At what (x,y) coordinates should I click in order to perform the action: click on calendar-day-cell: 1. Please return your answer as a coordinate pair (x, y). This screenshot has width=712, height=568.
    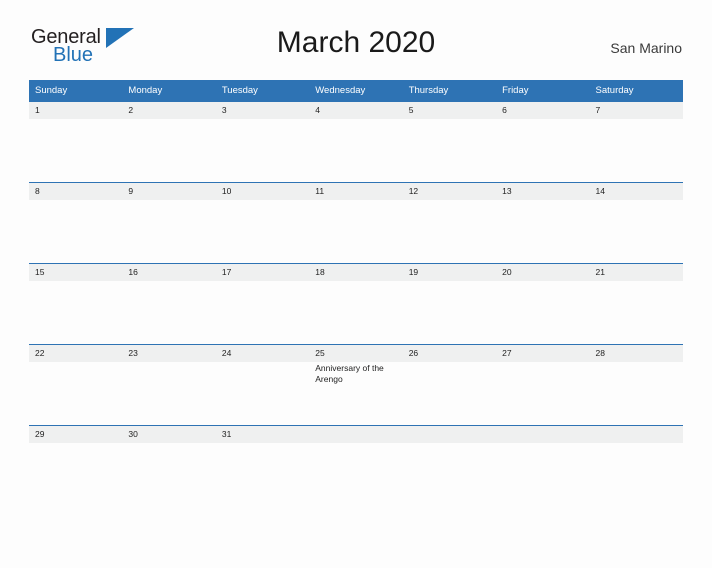
    Looking at the image, I should click on (76, 142).